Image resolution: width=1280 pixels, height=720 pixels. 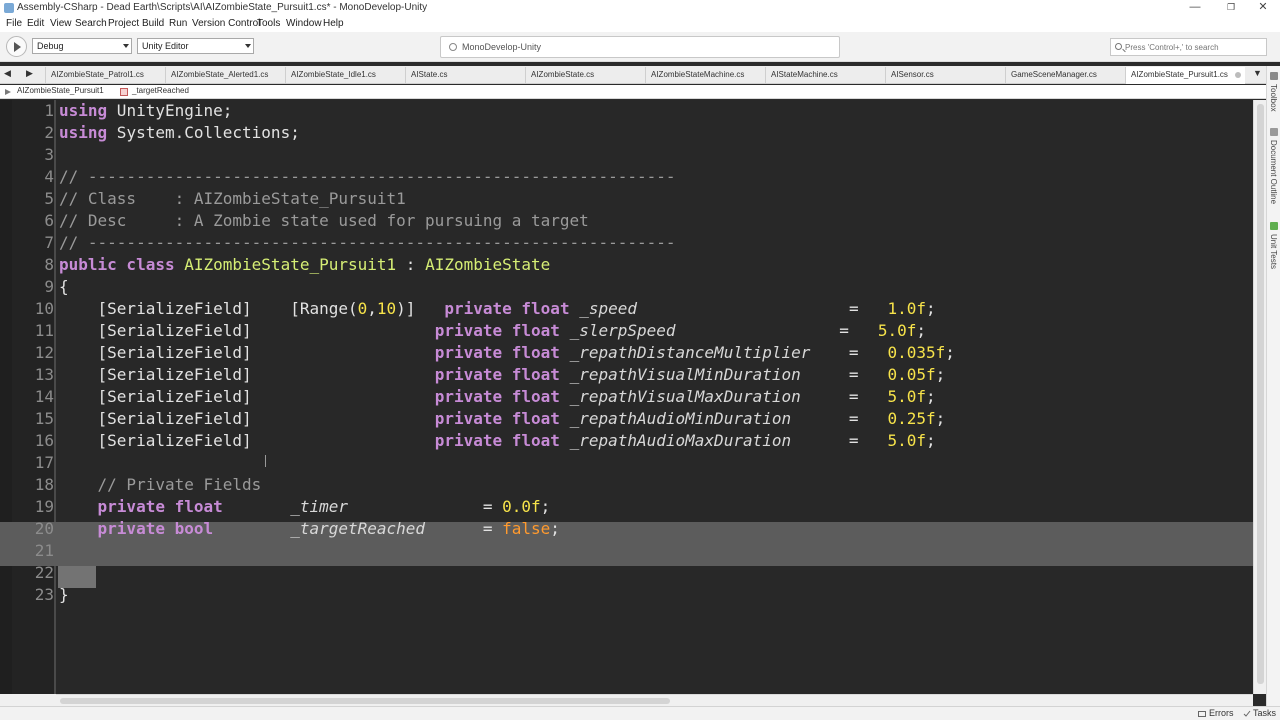 I want to click on line-number: 10, so click(x=44, y=308).